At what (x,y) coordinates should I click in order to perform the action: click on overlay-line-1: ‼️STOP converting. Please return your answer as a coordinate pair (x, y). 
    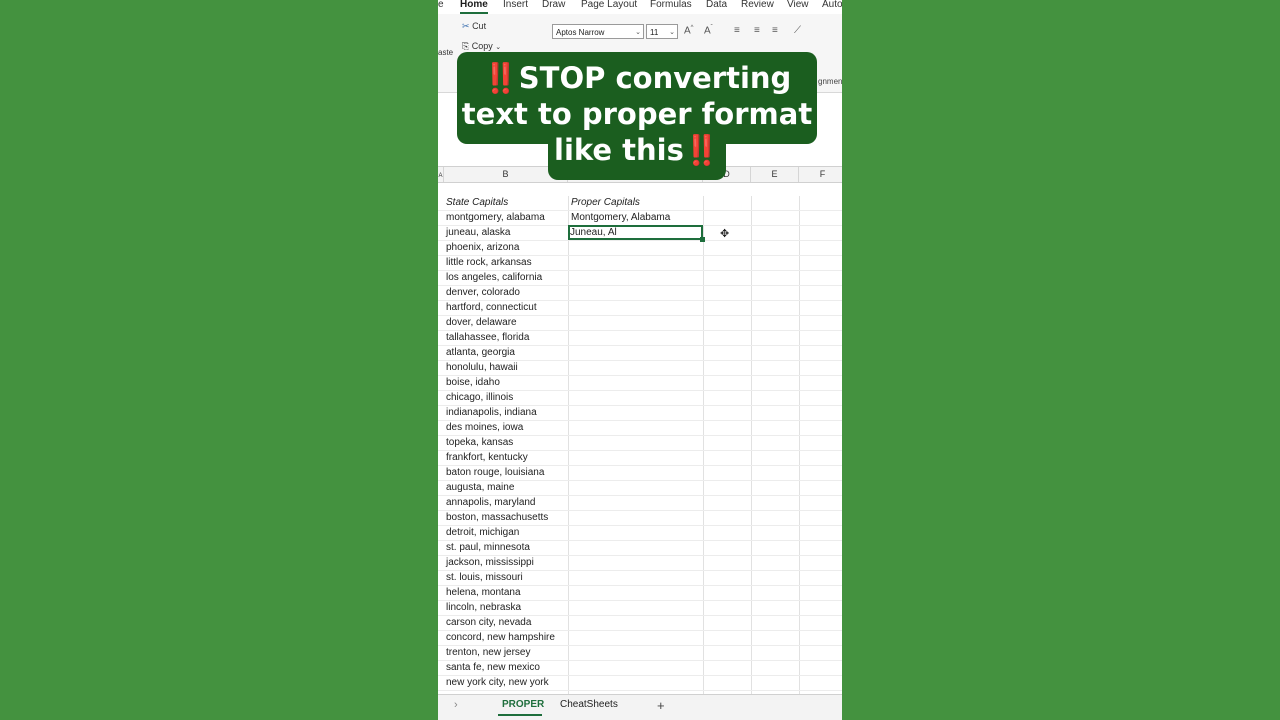
    Looking at the image, I should click on (637, 78).